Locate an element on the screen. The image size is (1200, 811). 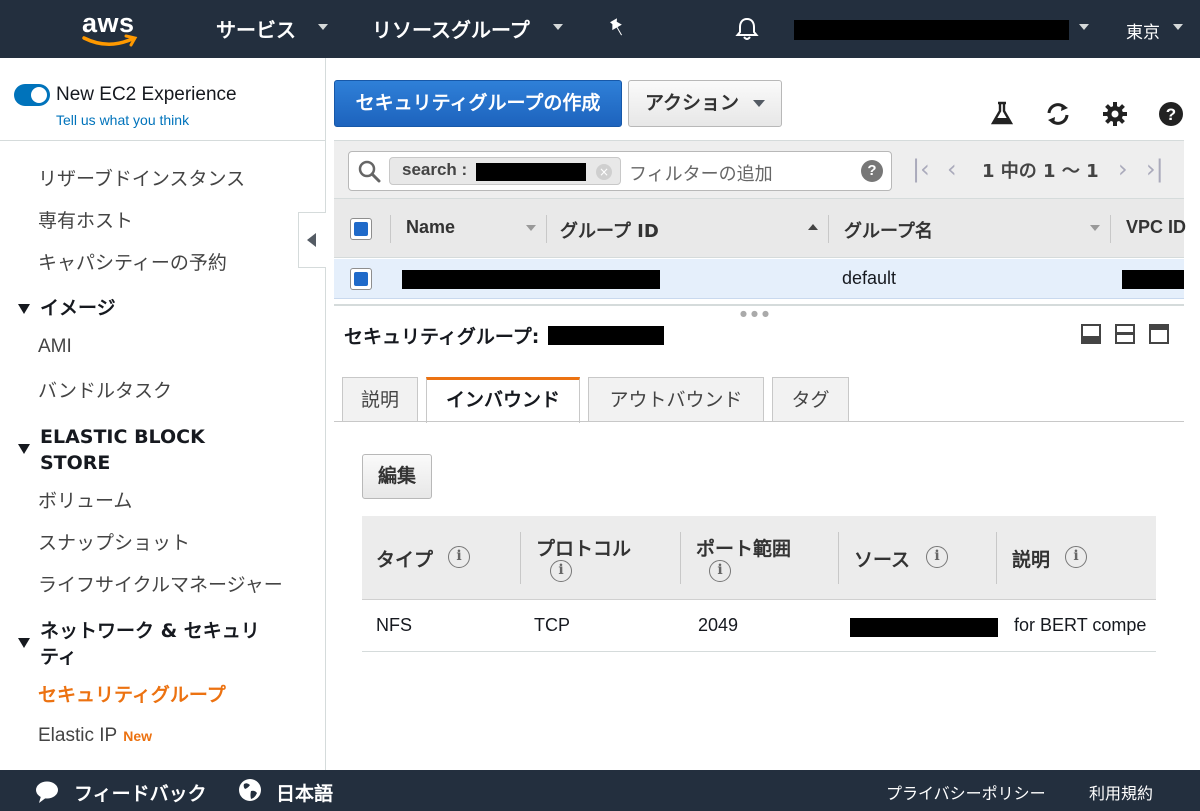
section-ebs-label-line2: STORE is located at coordinates (75, 463).